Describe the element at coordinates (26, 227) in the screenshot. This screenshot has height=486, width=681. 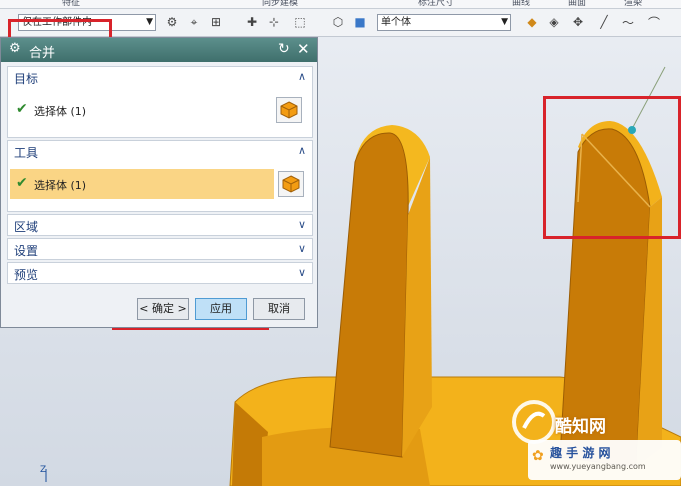
I see `section-region-label: 区域` at that location.